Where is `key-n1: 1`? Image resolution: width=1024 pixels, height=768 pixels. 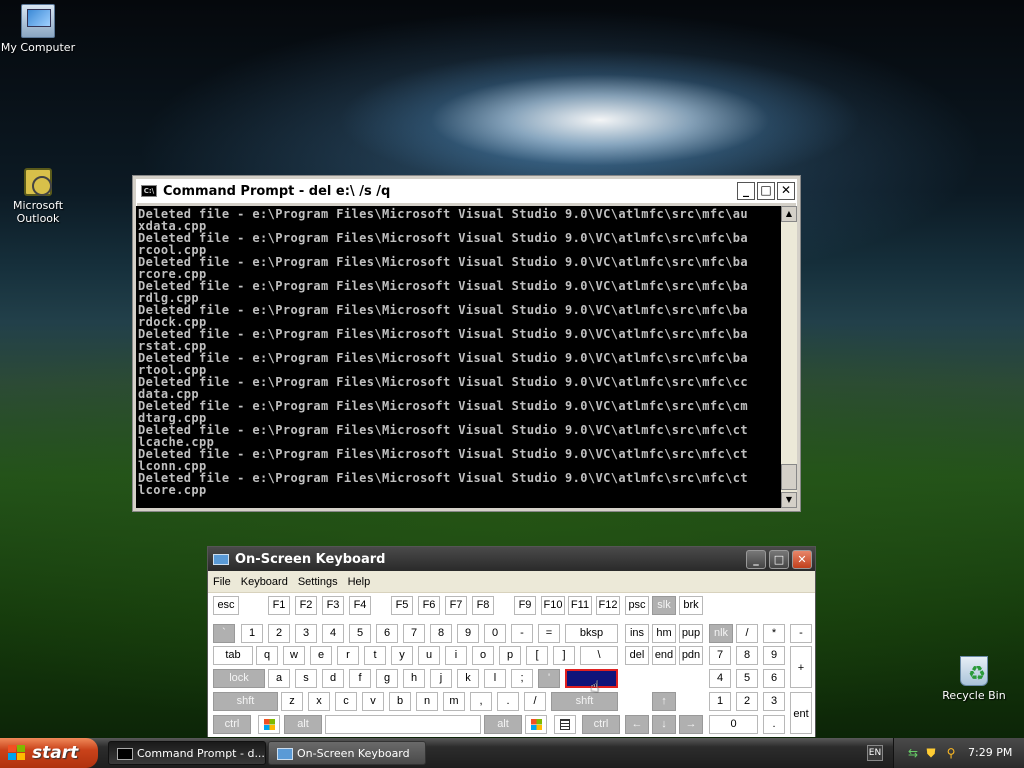 key-n1: 1 is located at coordinates (720, 701).